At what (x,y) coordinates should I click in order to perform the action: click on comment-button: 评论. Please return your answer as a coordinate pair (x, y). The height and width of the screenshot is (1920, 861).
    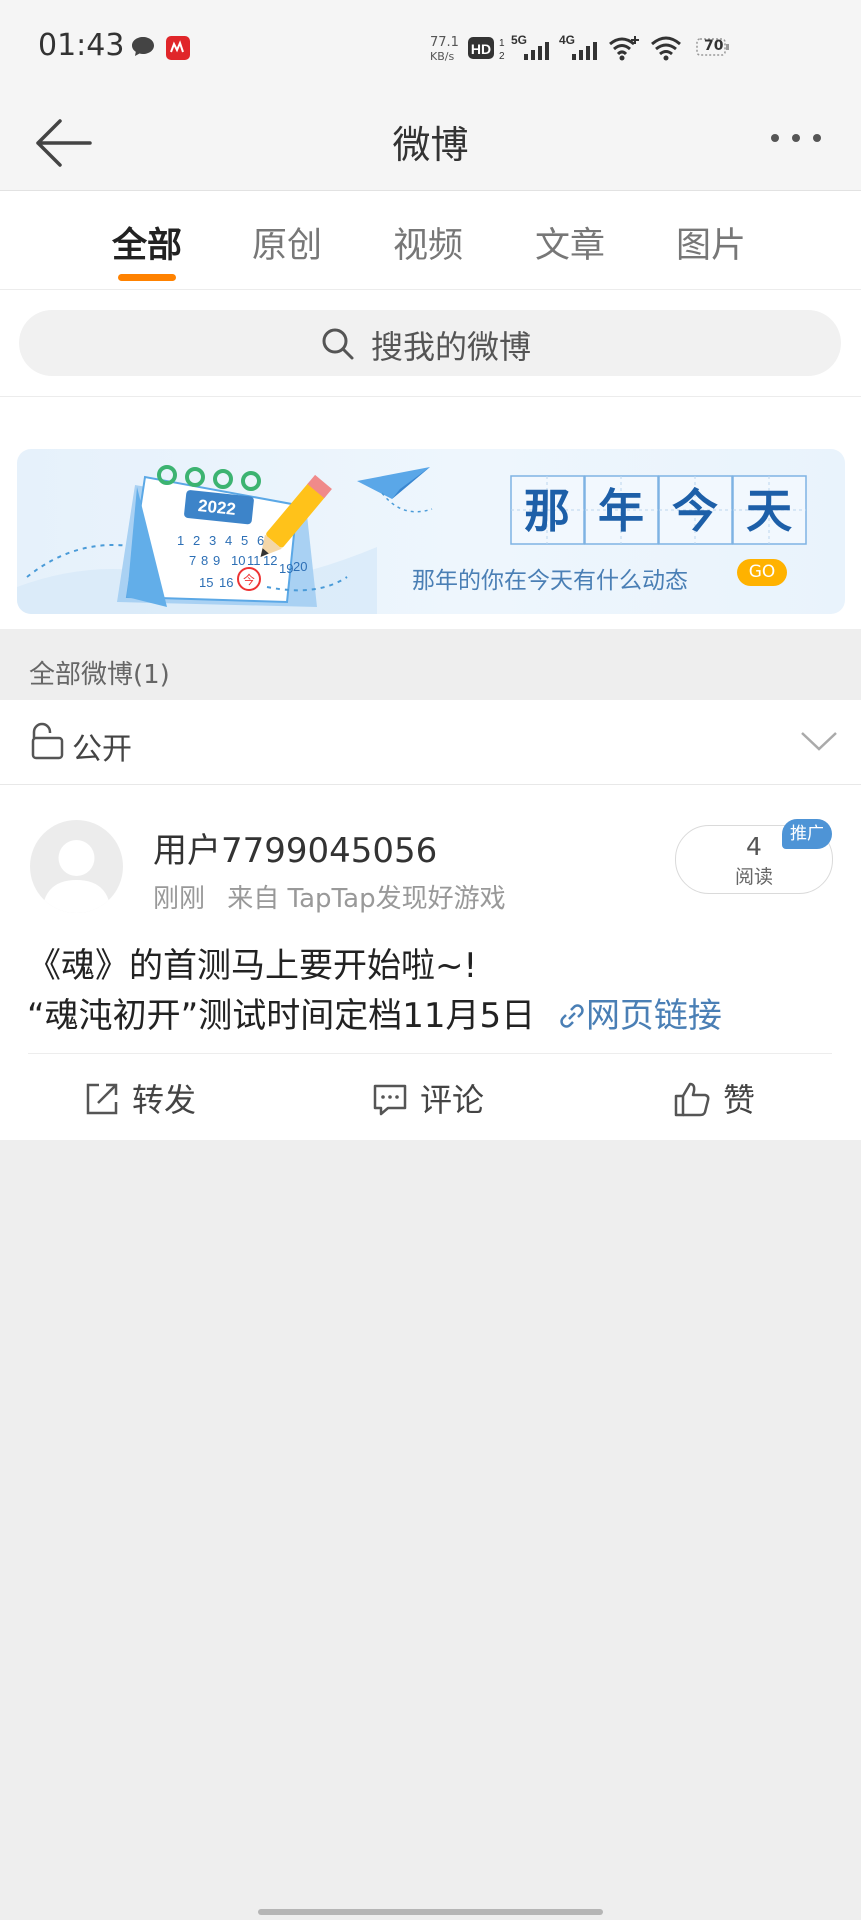
    Looking at the image, I should click on (428, 1098).